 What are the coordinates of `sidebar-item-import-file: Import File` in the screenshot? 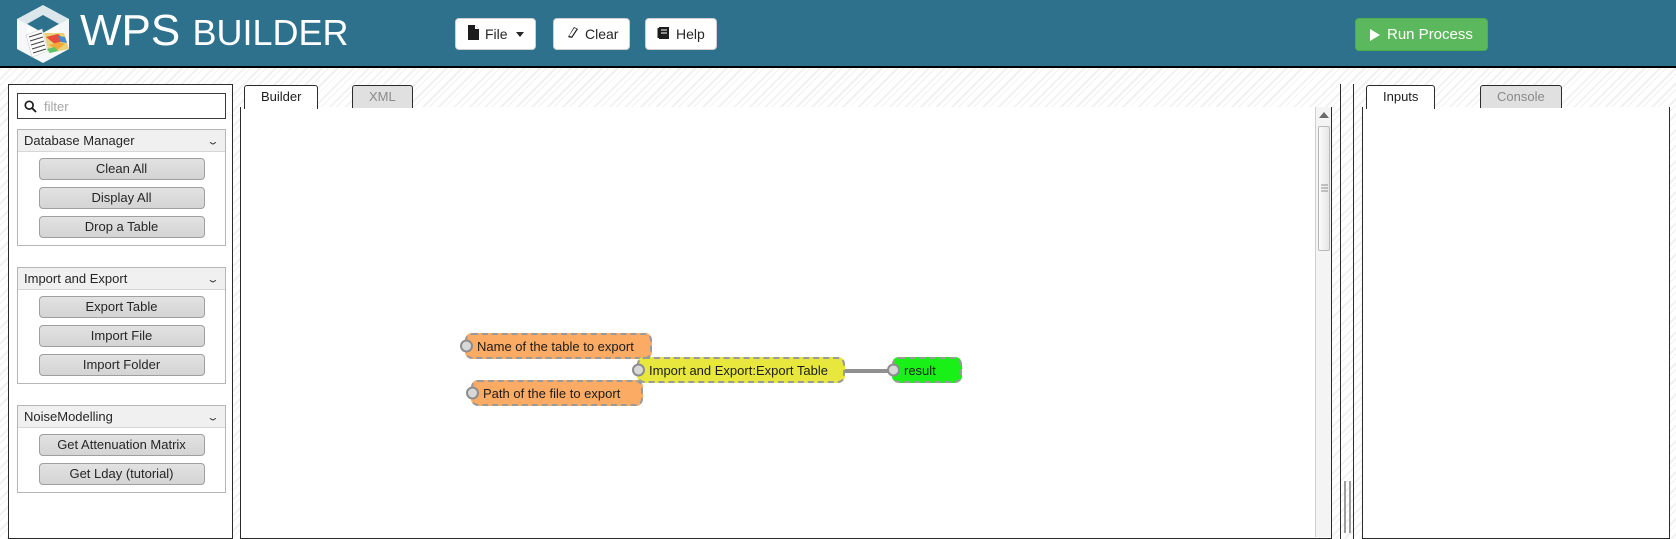 It's located at (121, 336).